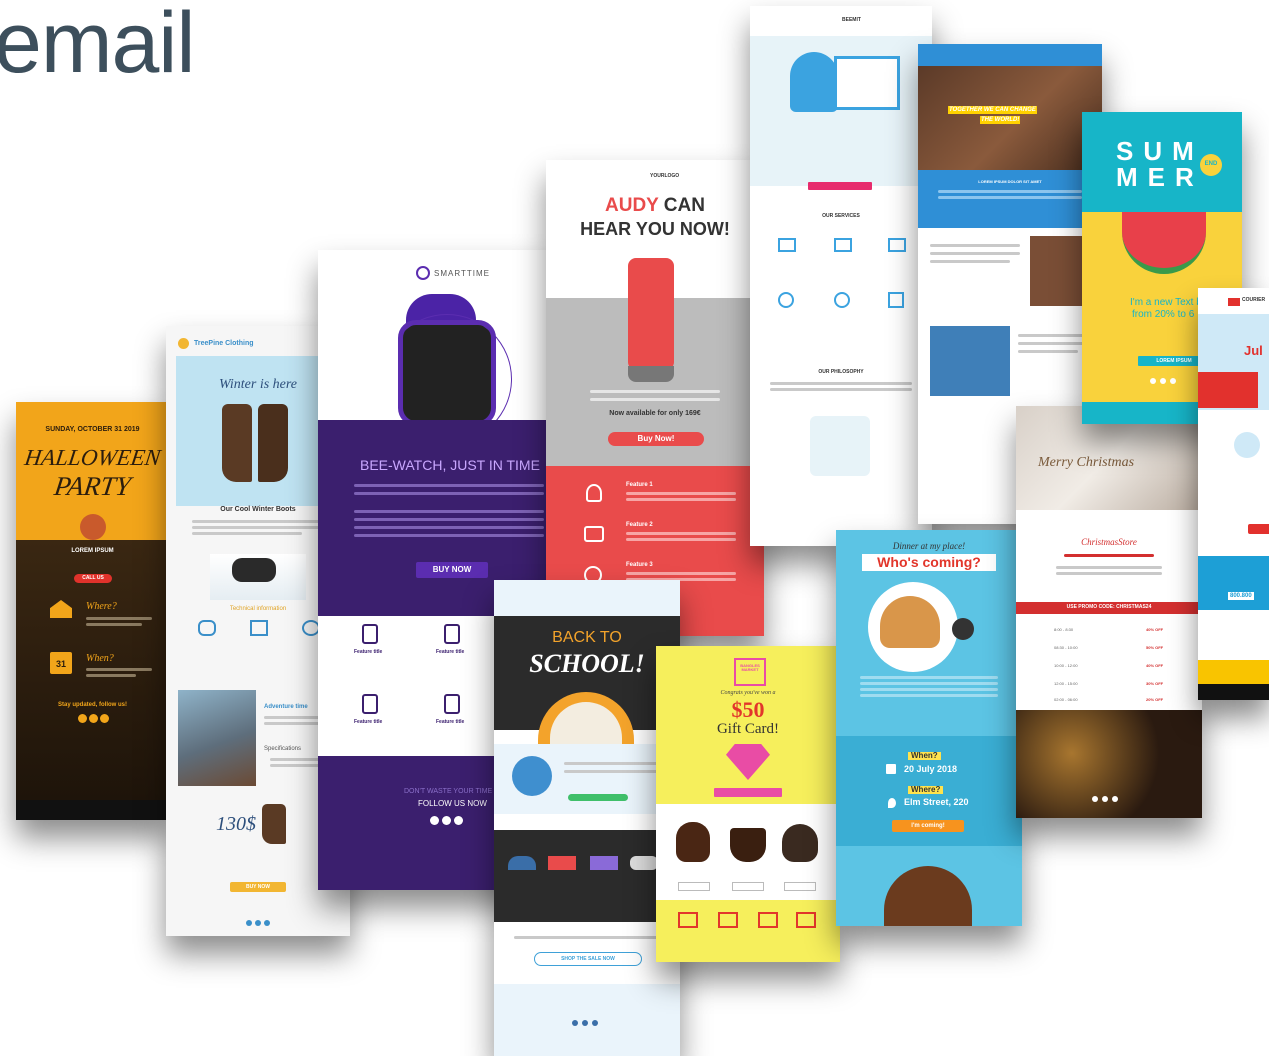 This screenshot has height=1056, width=1269. Describe the element at coordinates (1228, 390) in the screenshot. I see `truck-image` at that location.